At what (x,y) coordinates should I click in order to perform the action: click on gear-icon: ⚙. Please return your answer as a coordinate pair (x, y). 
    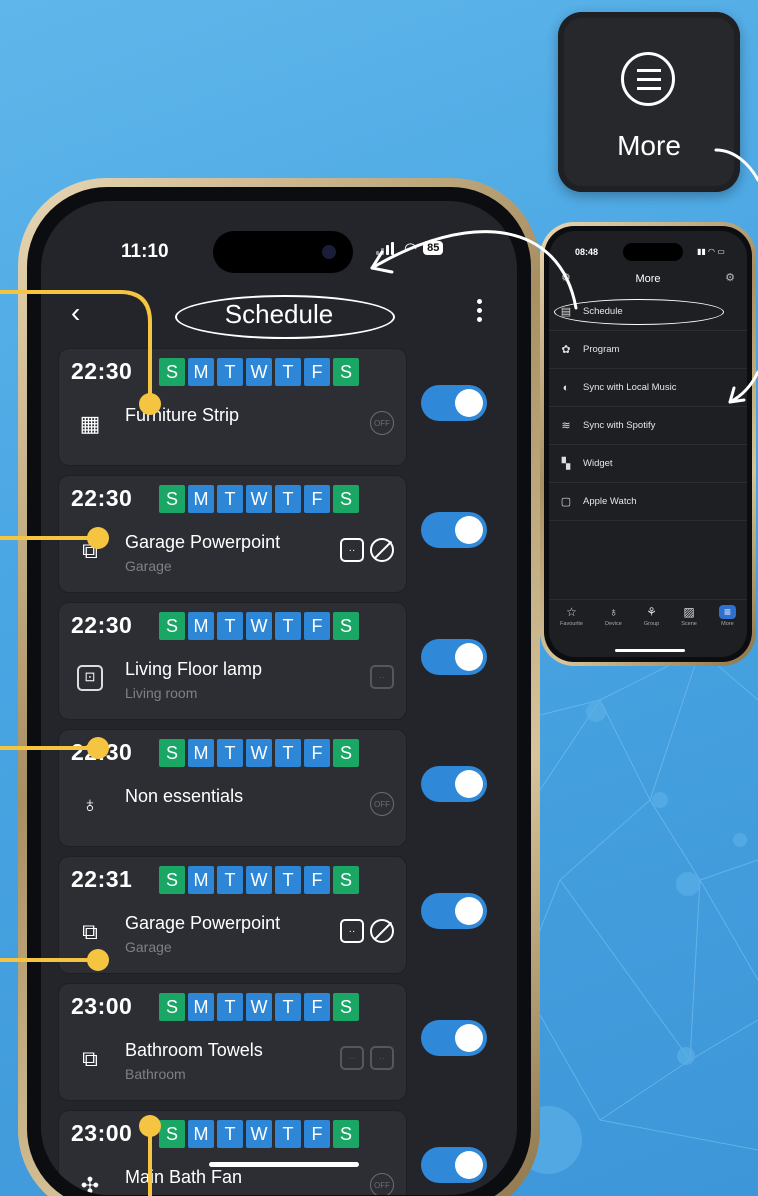
    Looking at the image, I should click on (730, 277).